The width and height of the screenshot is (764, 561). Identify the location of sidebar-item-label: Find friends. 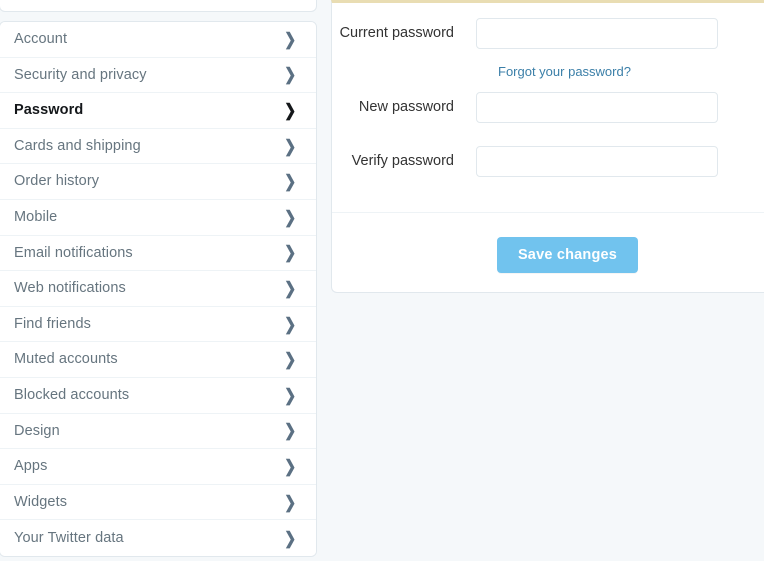
(52, 323).